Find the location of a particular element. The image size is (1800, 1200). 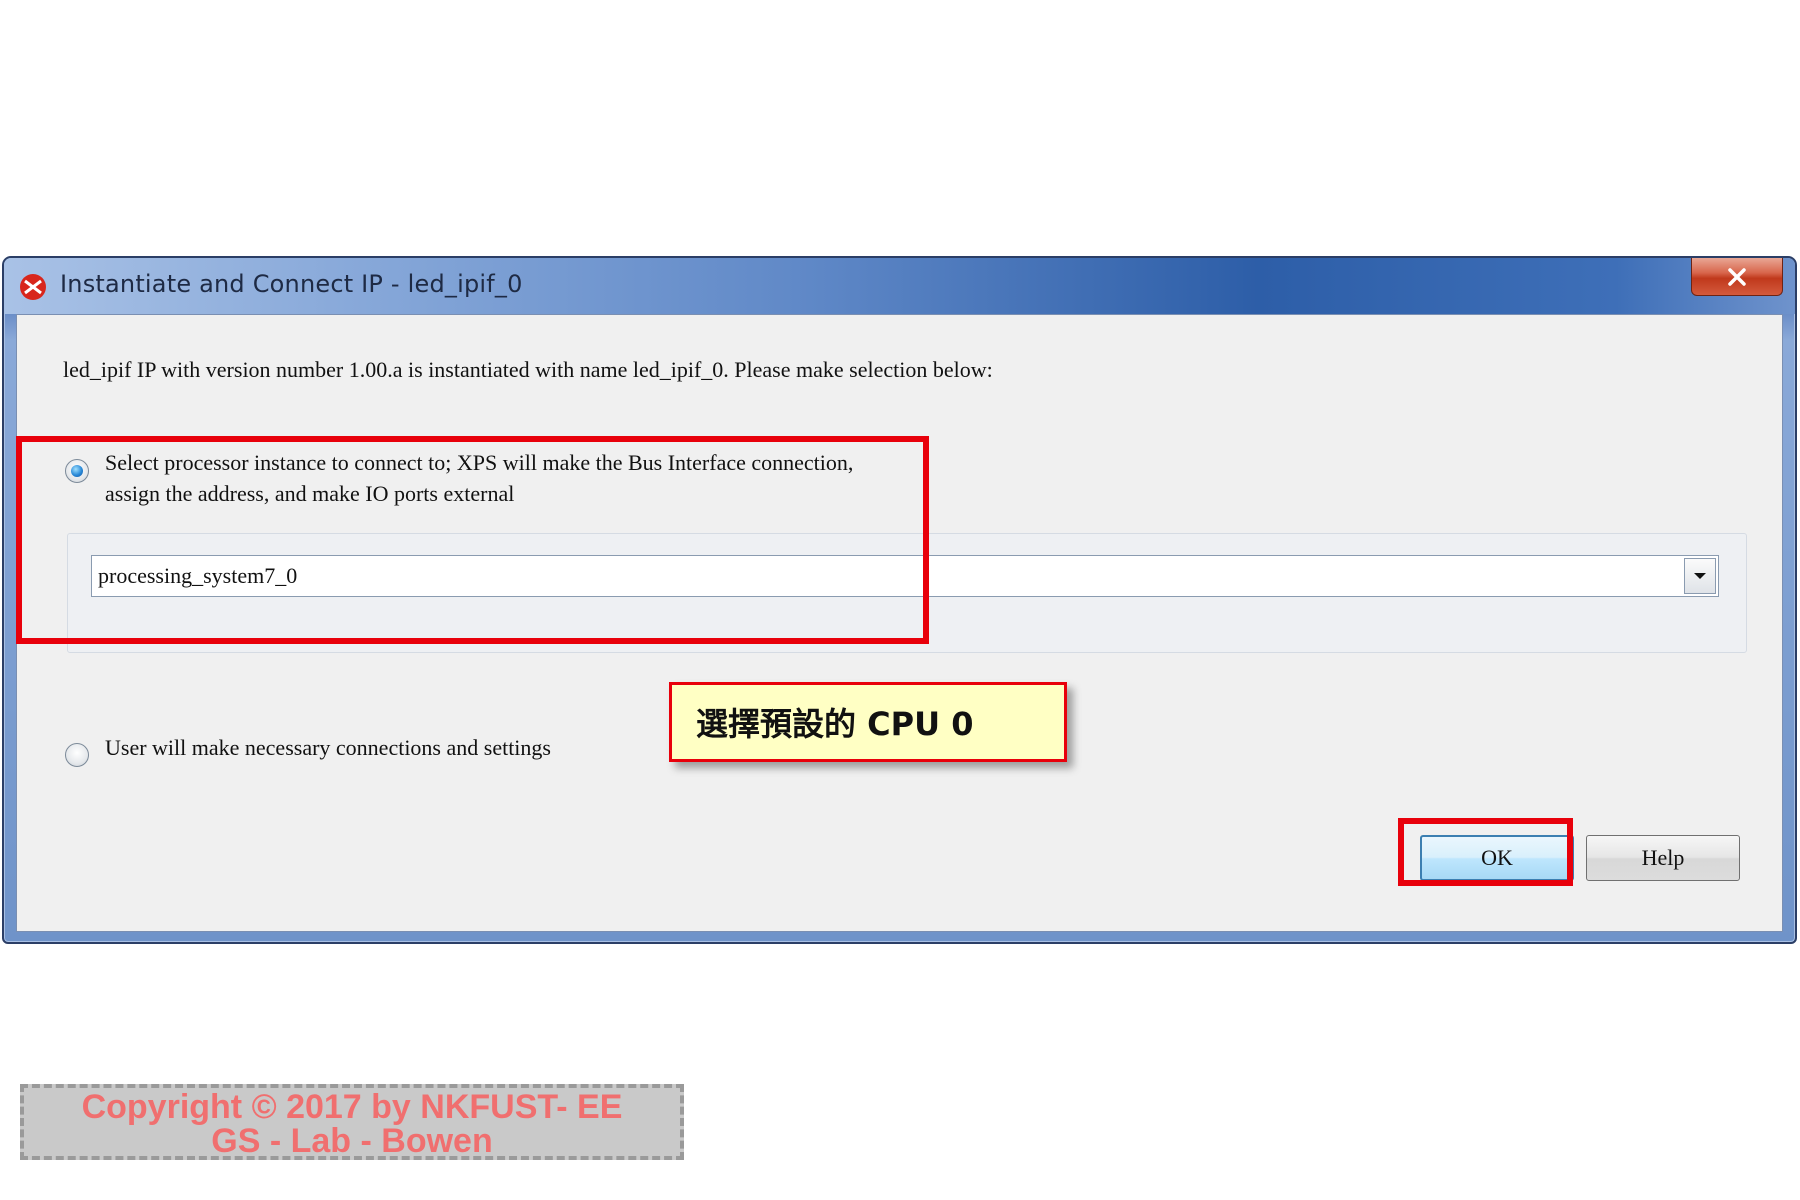

ok-button: OK is located at coordinates (1497, 858).